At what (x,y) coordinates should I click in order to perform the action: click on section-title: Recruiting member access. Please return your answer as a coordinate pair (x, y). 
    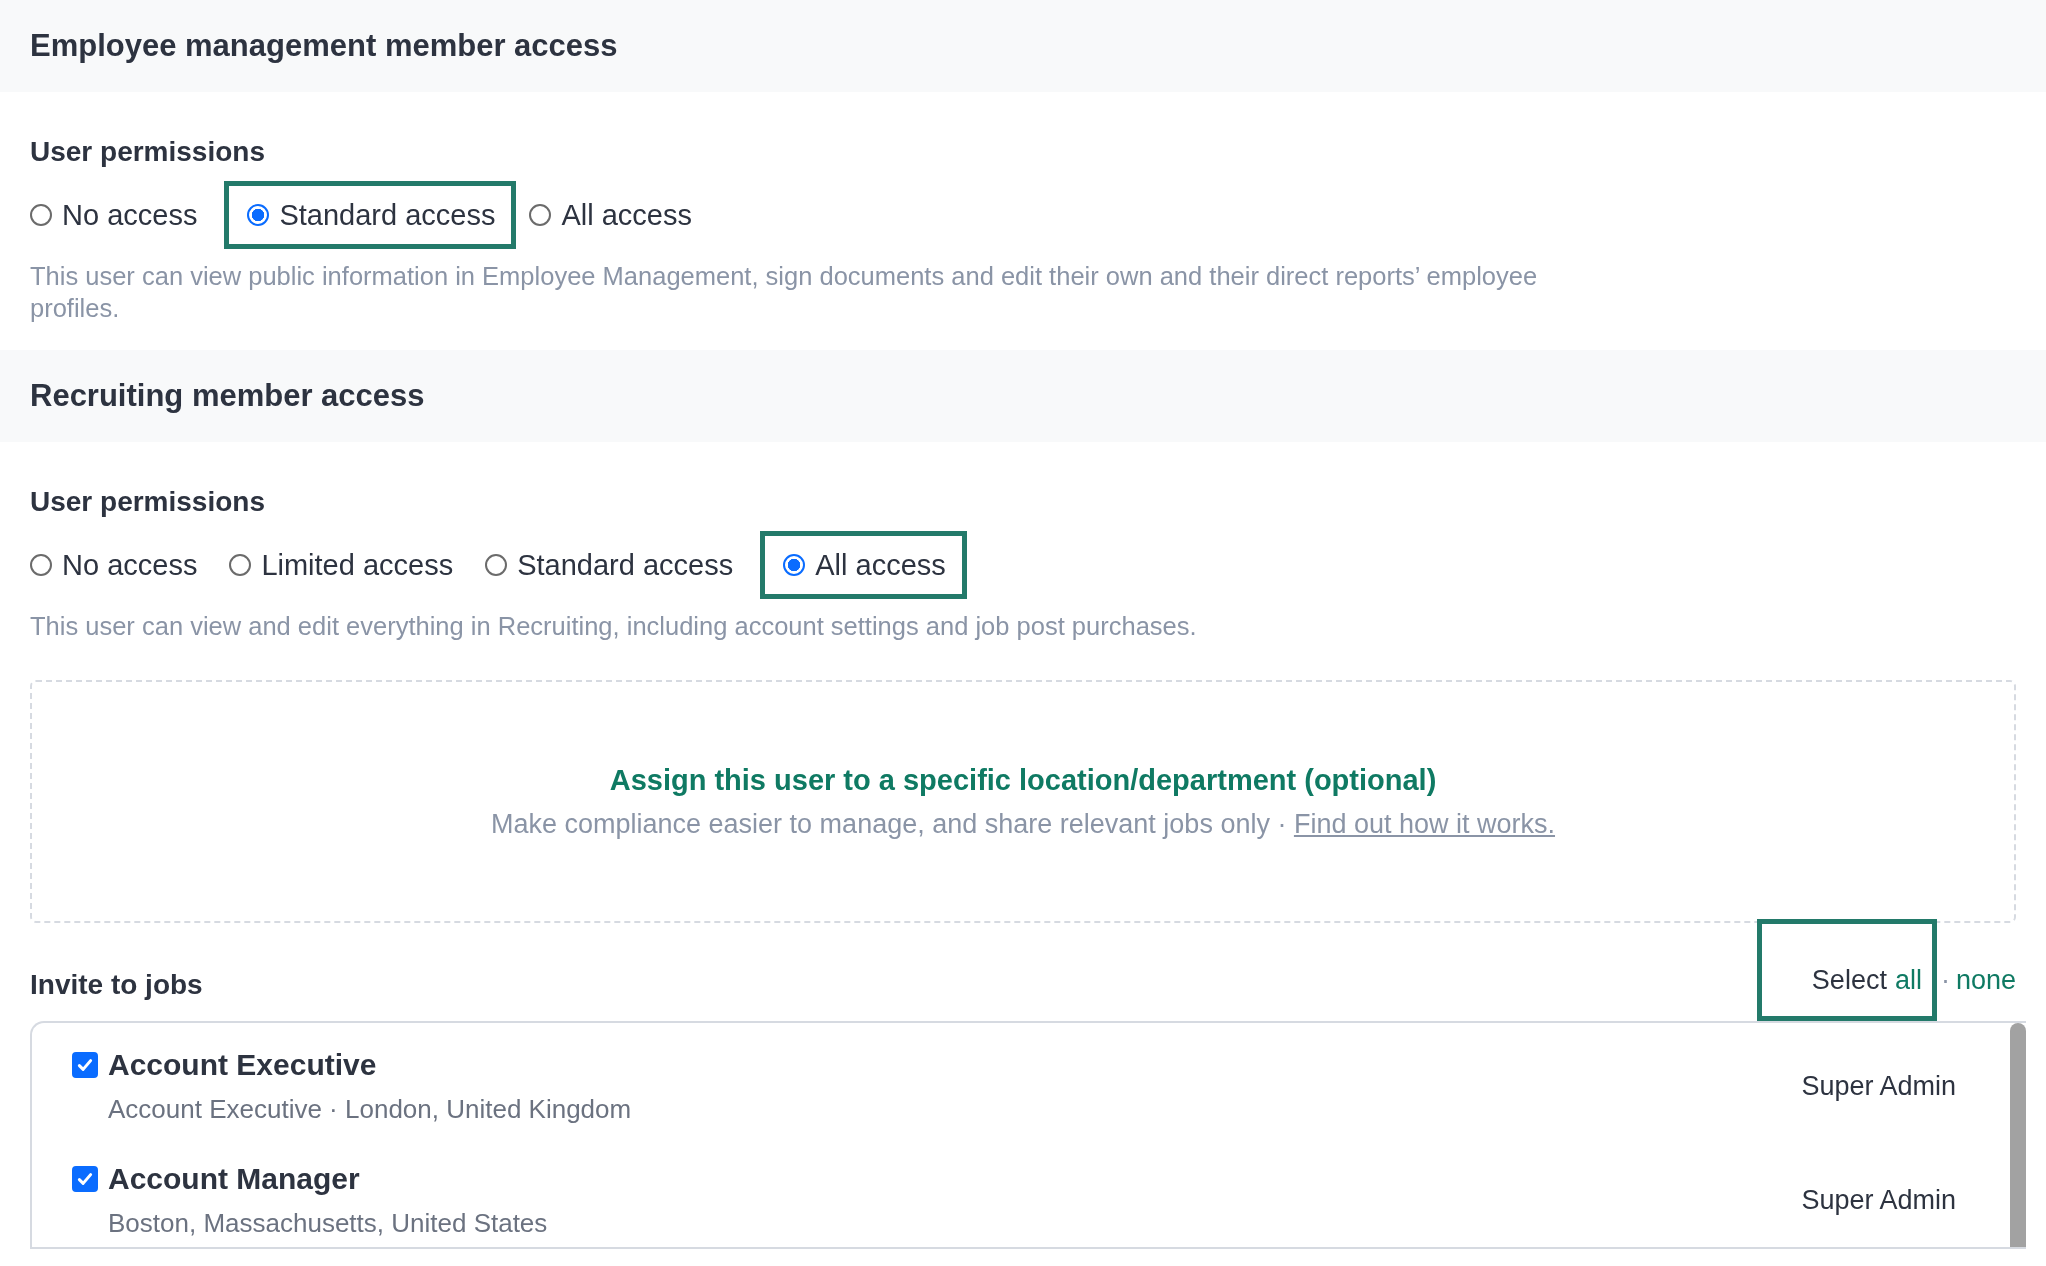
    Looking at the image, I should click on (227, 396).